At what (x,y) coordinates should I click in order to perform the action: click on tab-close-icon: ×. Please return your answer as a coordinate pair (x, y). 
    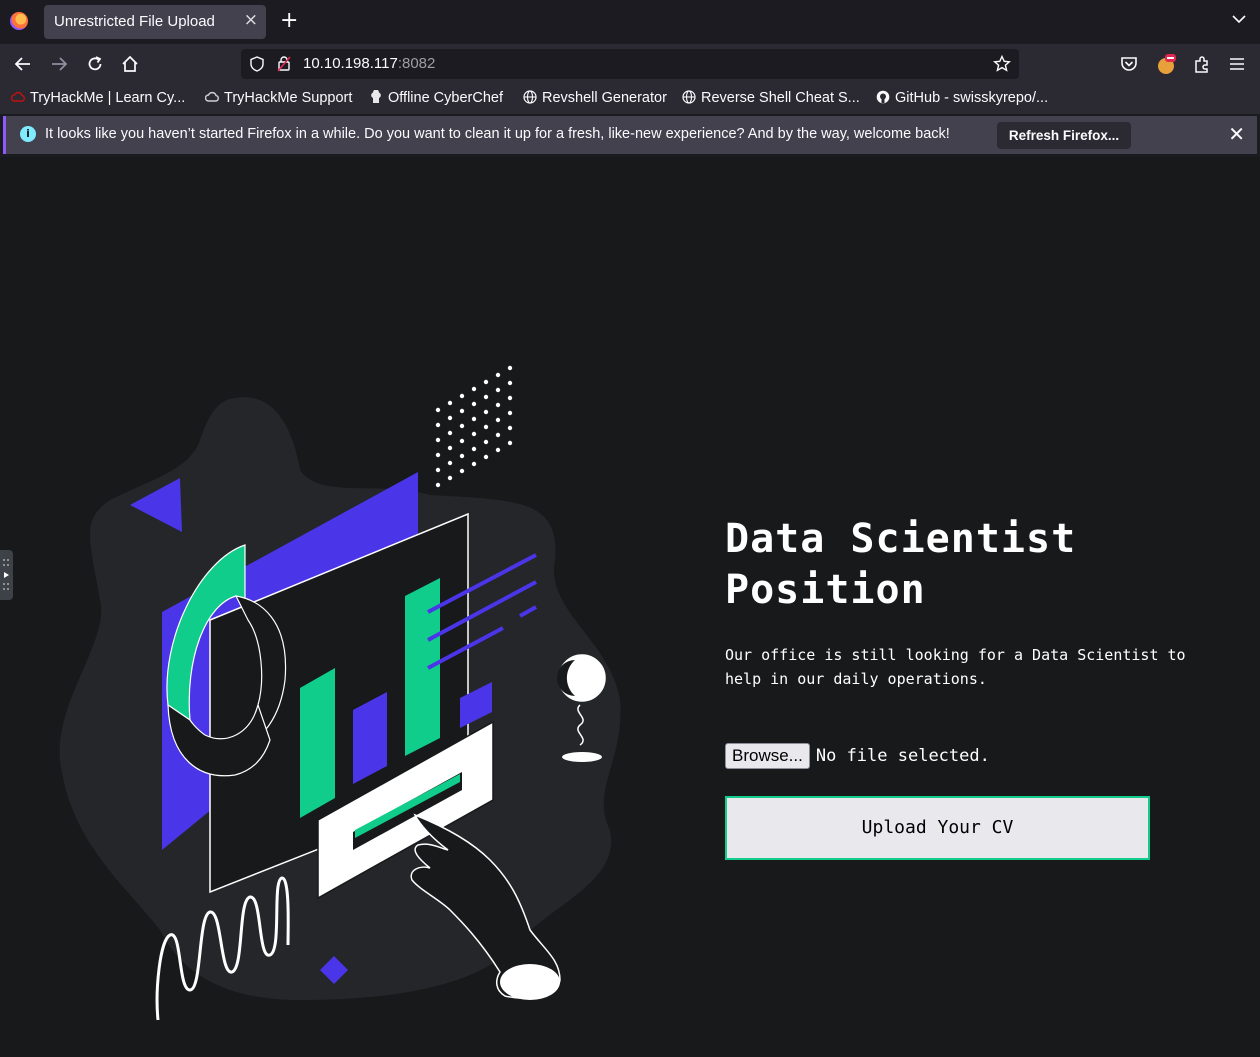
    Looking at the image, I should click on (251, 20).